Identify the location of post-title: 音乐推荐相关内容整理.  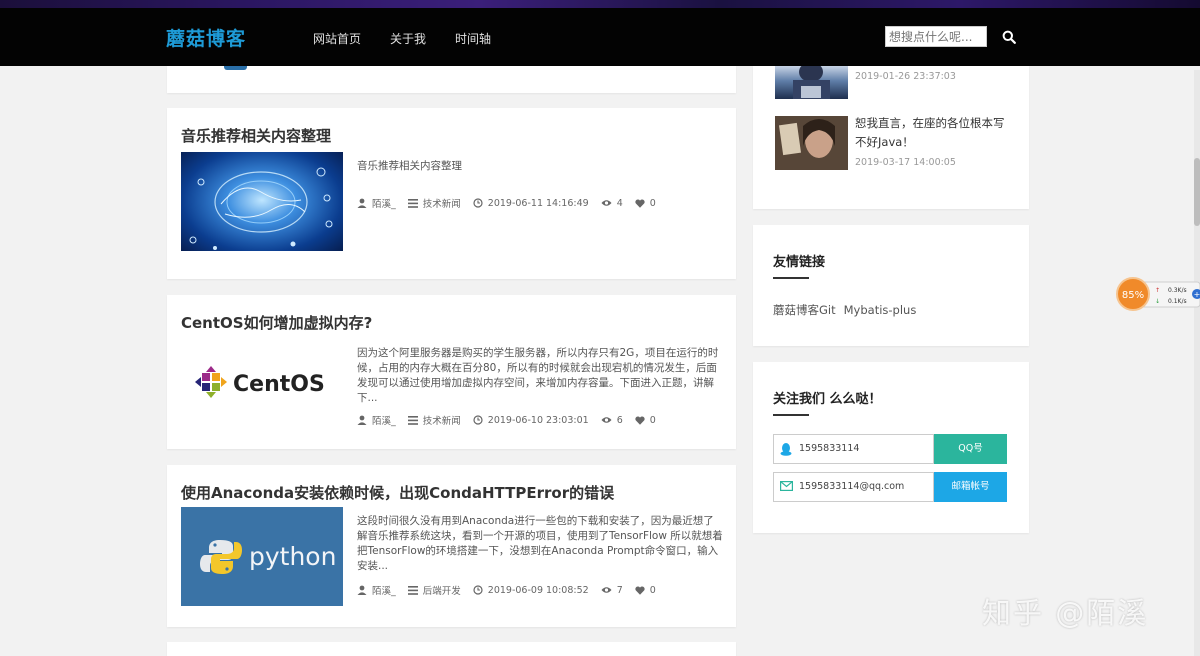
(256, 135).